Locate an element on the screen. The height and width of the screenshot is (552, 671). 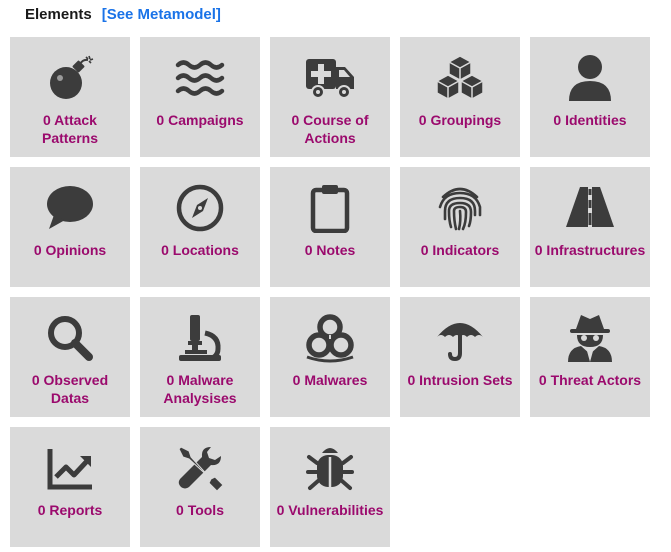
magnifier-icon is located at coordinates (70, 338).